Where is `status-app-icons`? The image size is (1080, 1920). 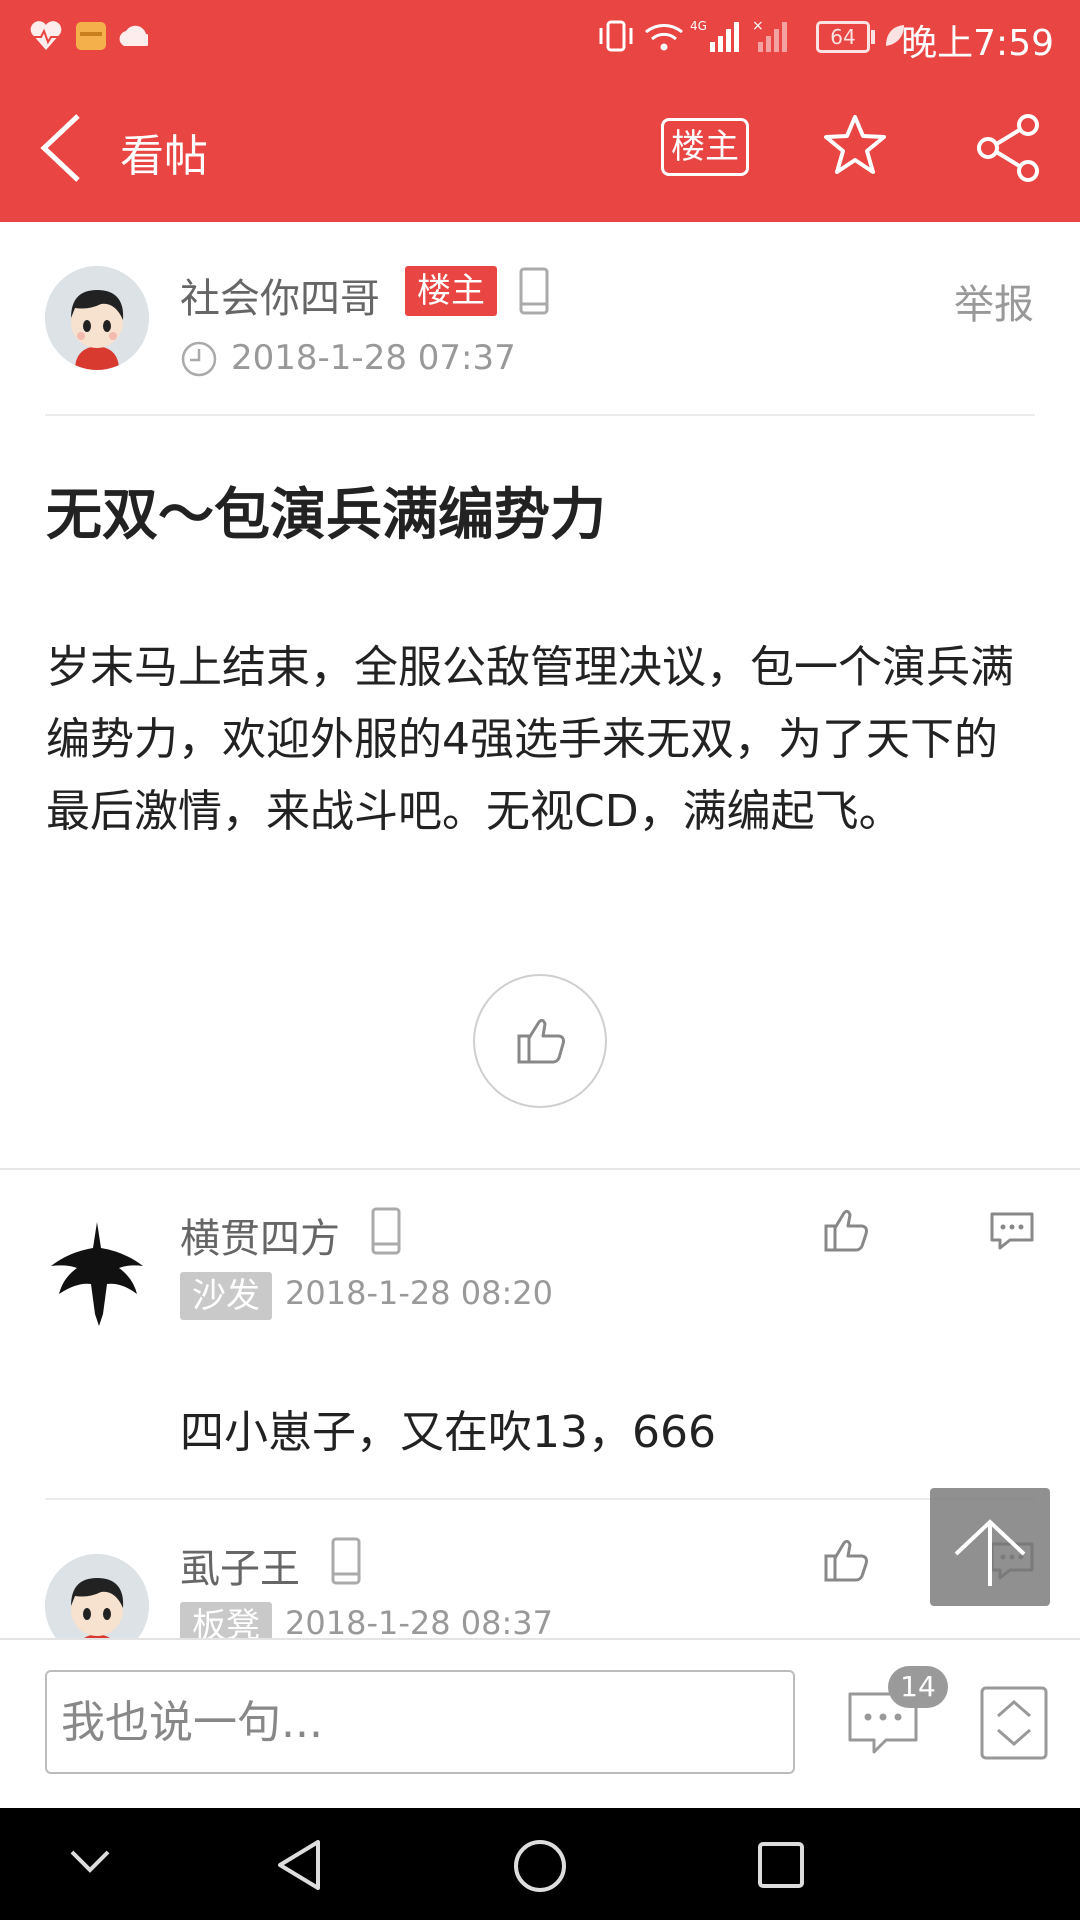 status-app-icons is located at coordinates (89, 35).